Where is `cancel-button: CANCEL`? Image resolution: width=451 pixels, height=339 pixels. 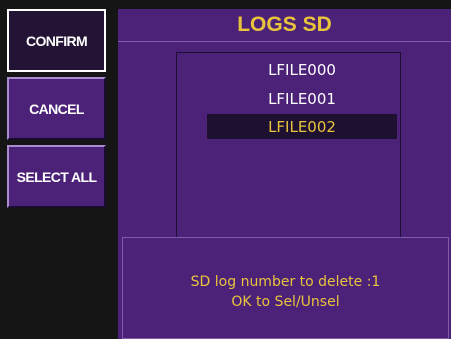 cancel-button: CANCEL is located at coordinates (56, 108).